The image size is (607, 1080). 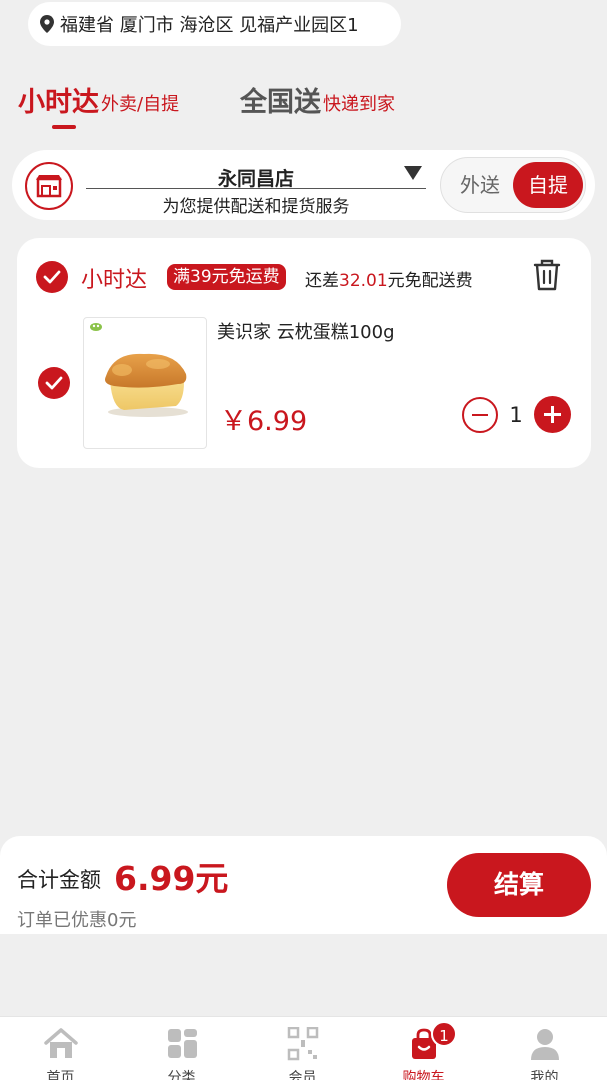 I want to click on home-icon, so click(x=61, y=1043).